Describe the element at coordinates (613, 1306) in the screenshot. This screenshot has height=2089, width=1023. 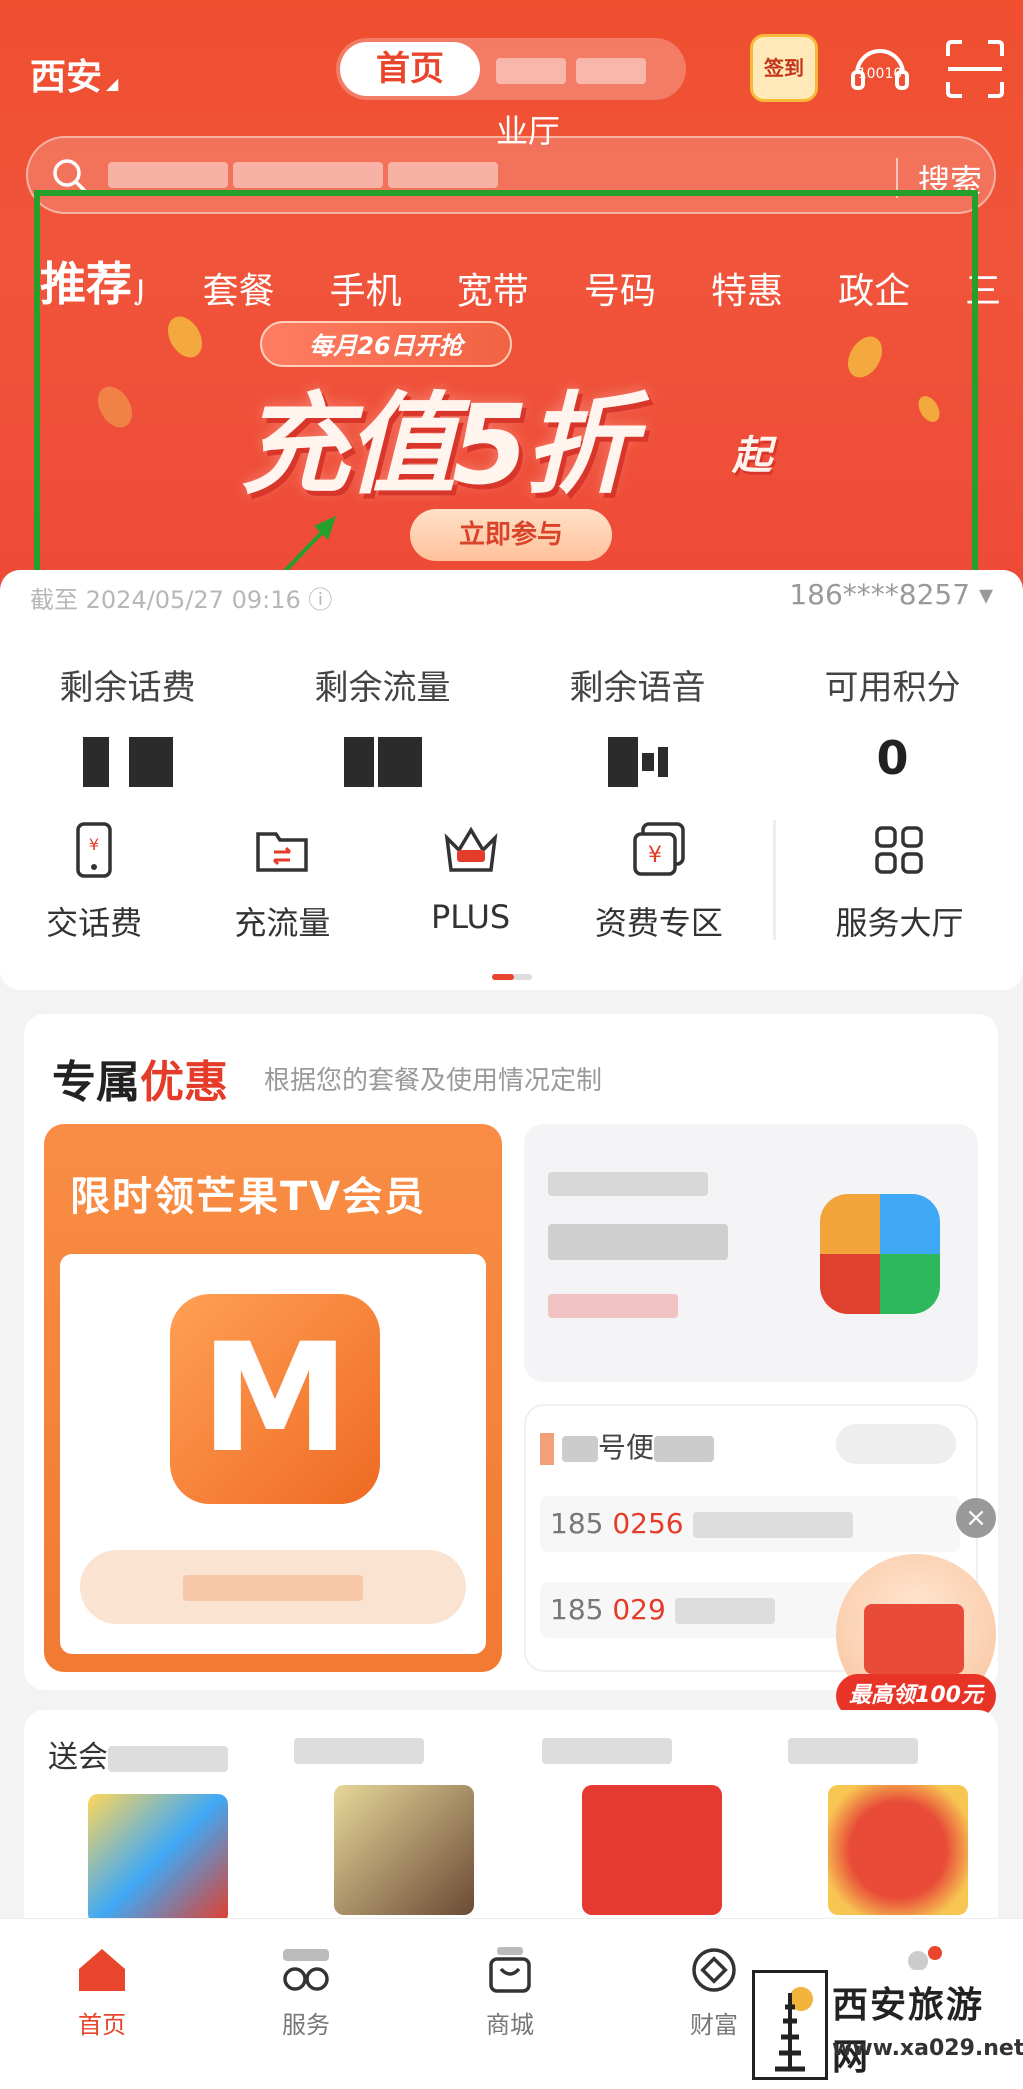
I see `blurred-tag` at that location.